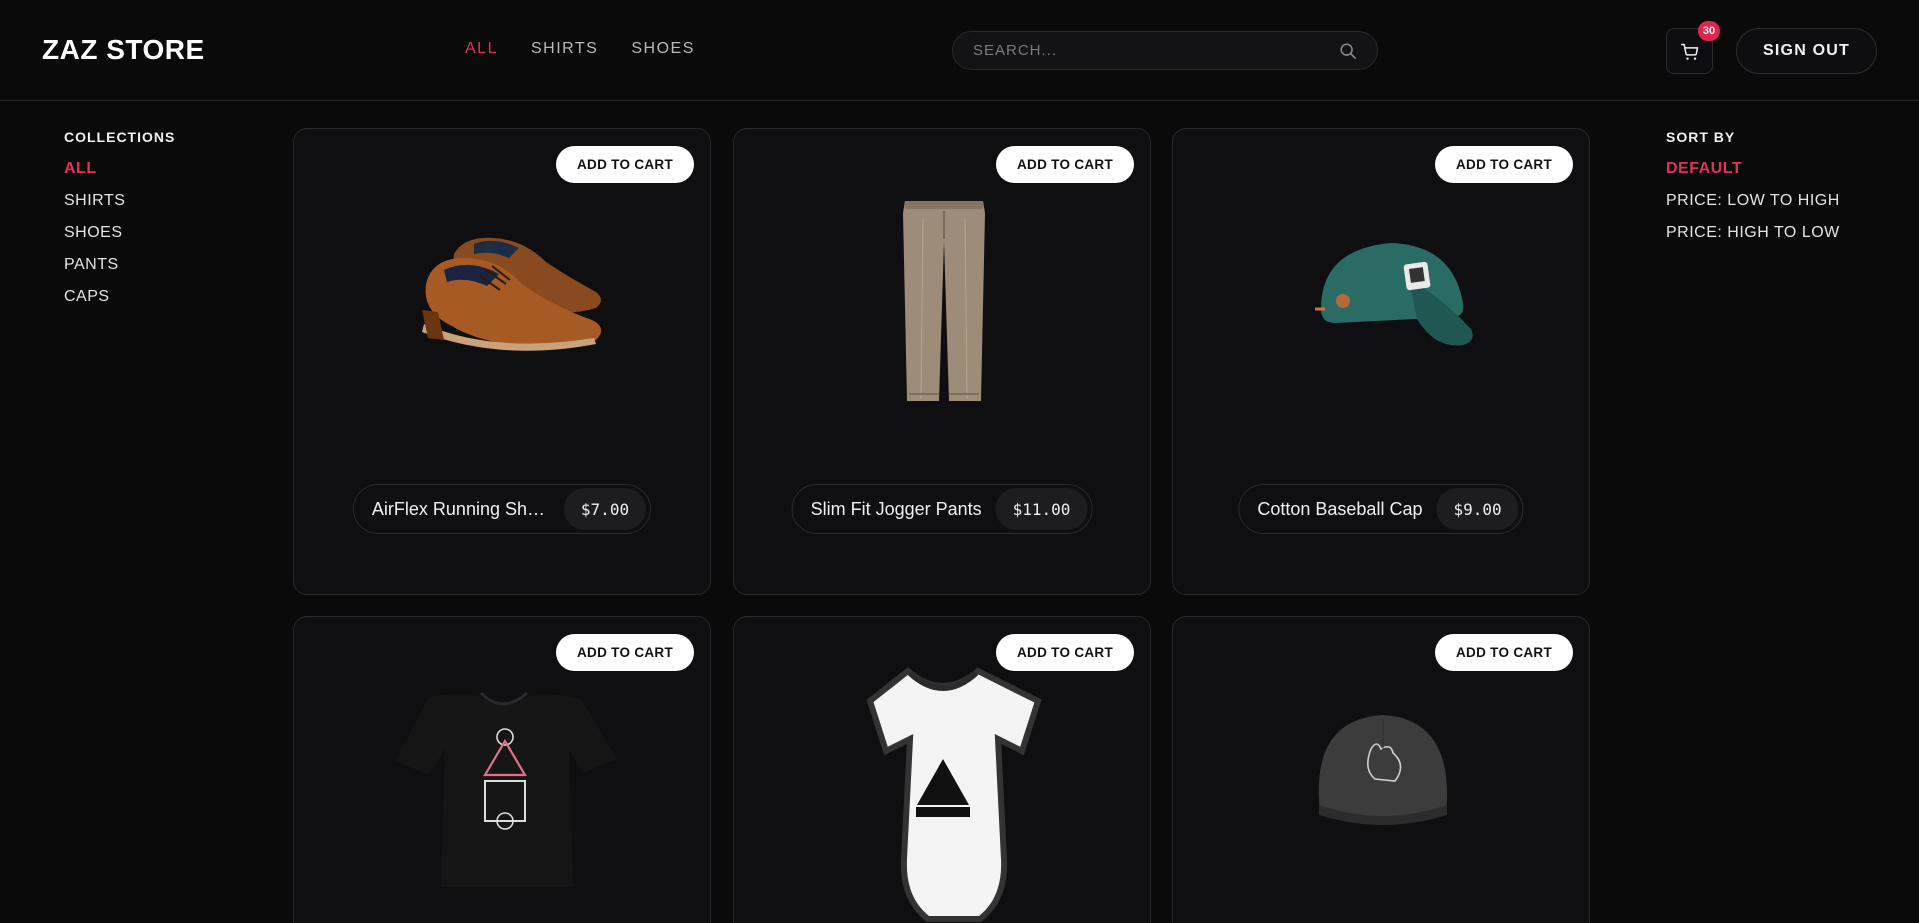  I want to click on sign-out-button: SIGN OUT, so click(1806, 51).